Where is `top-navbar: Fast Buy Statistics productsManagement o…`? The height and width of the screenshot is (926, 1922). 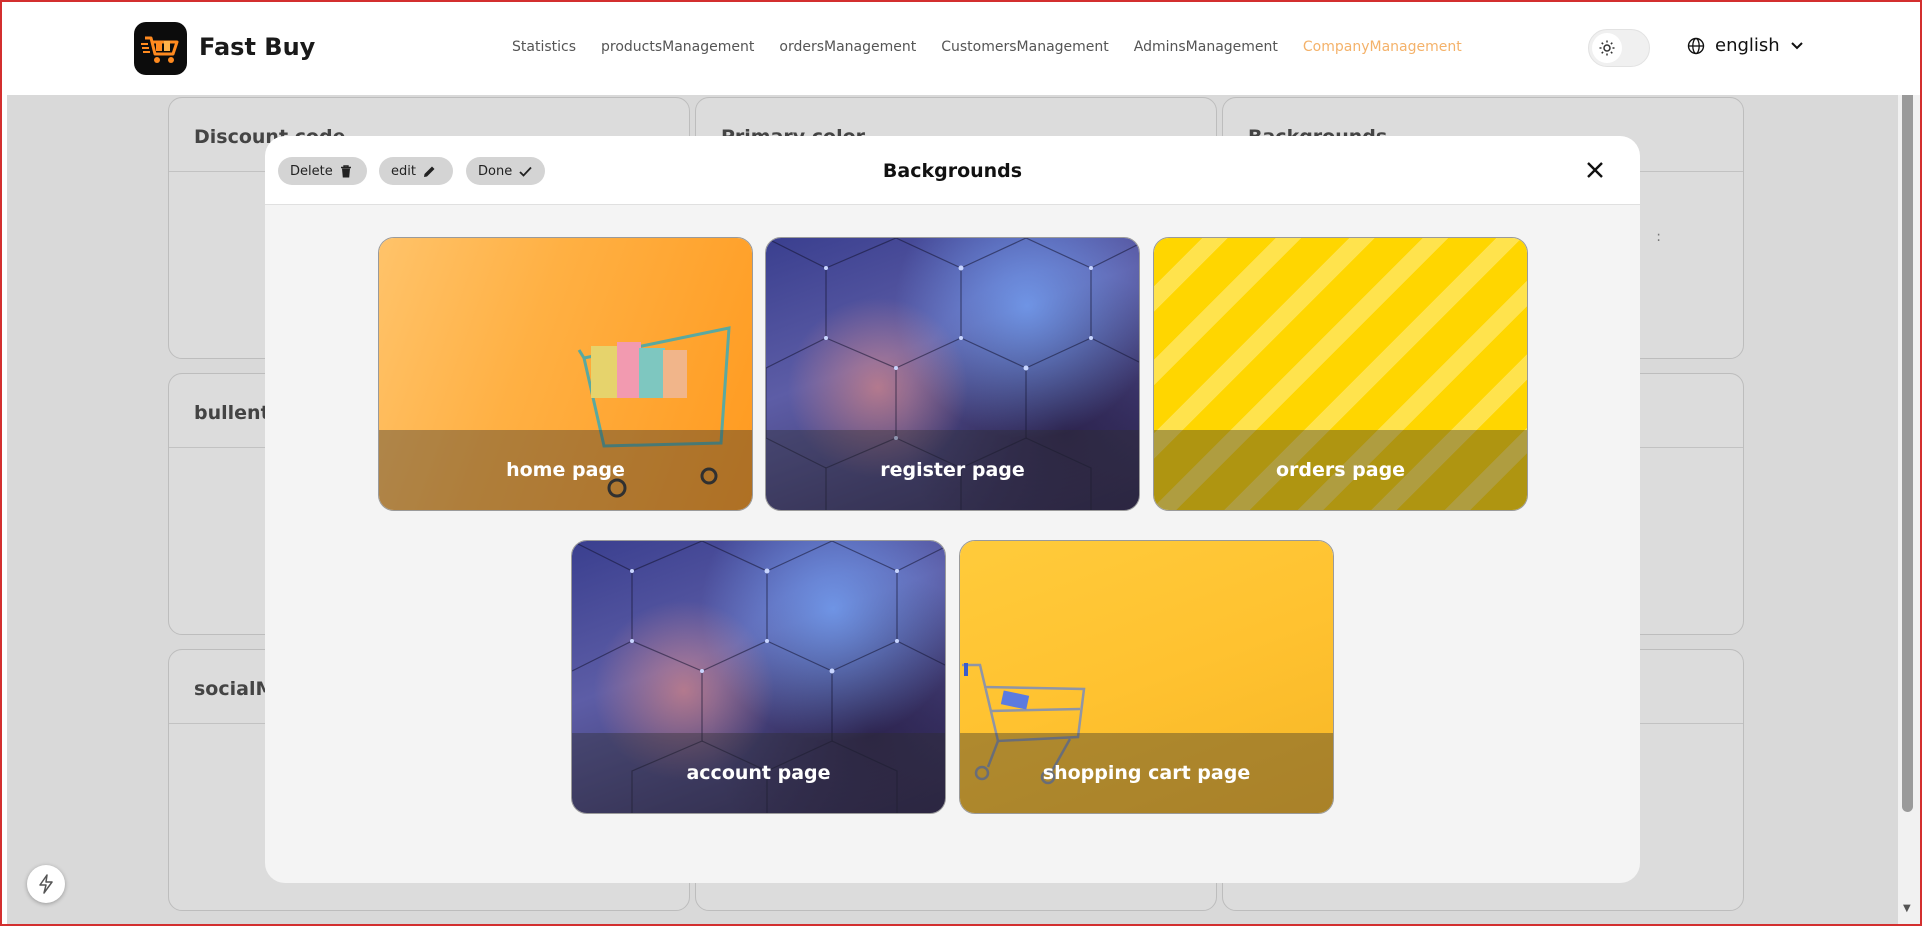 top-navbar: Fast Buy Statistics productsManagement o… is located at coordinates (961, 47).